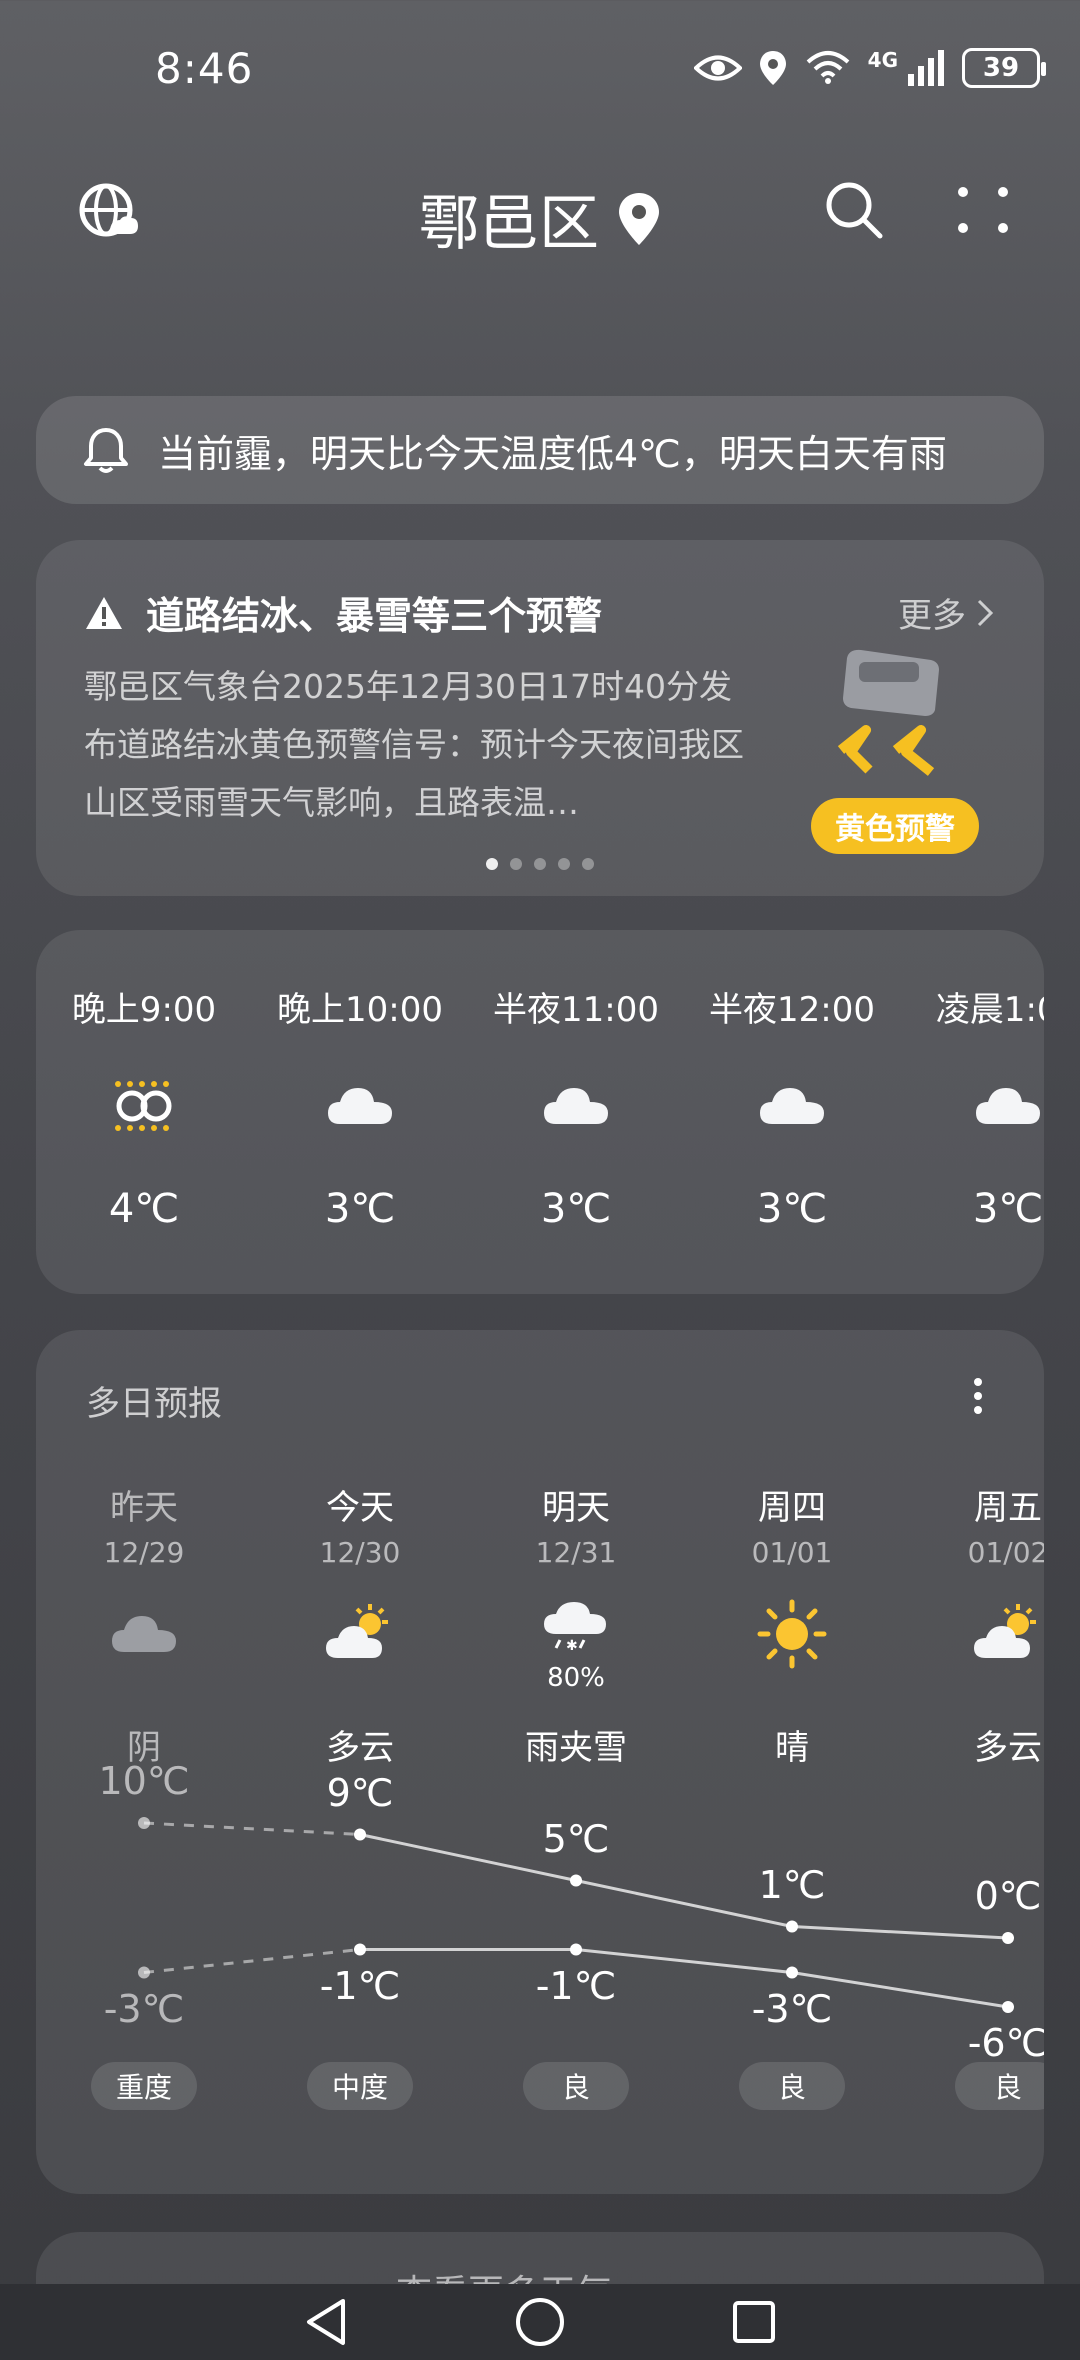 Image resolution: width=1080 pixels, height=2360 pixels. I want to click on day-low: -6℃, so click(1005, 2043).